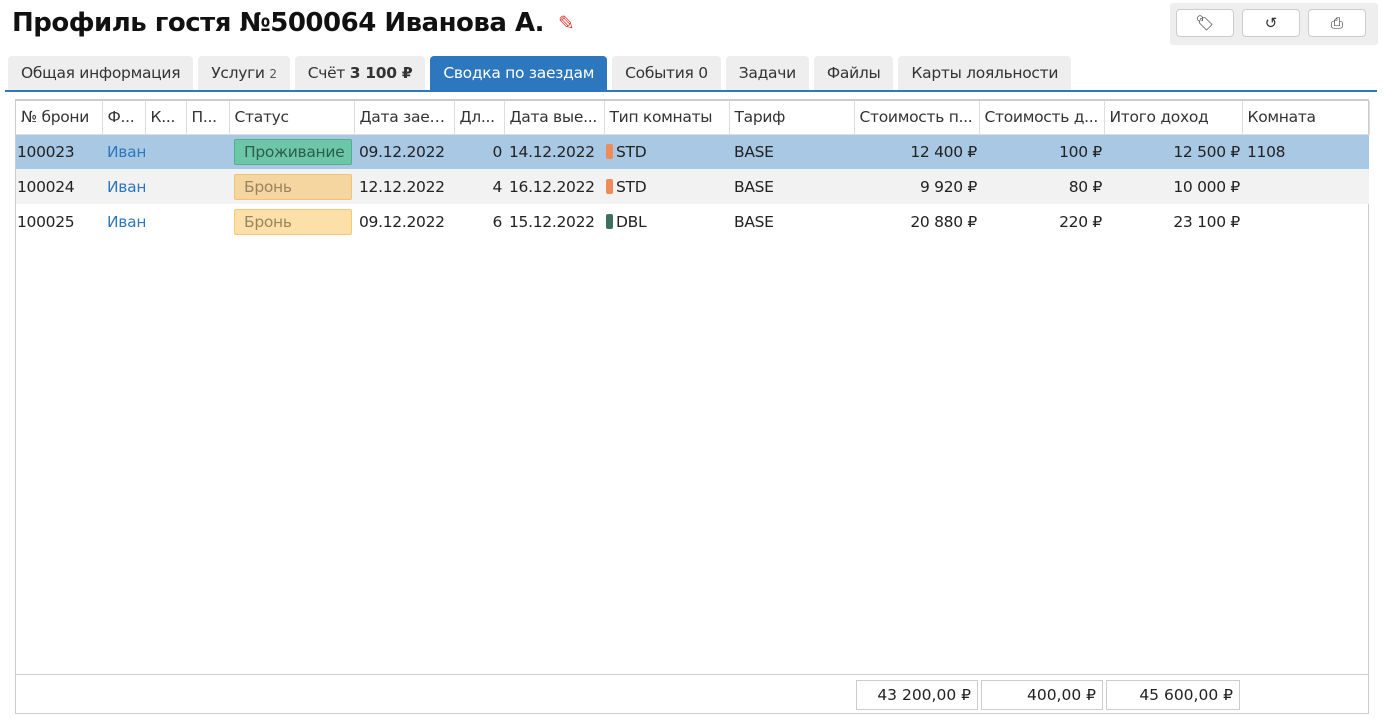 This screenshot has height=725, width=1389. What do you see at coordinates (1173, 151) in the screenshot?
I see `cell-total: 12 500 ₽` at bounding box center [1173, 151].